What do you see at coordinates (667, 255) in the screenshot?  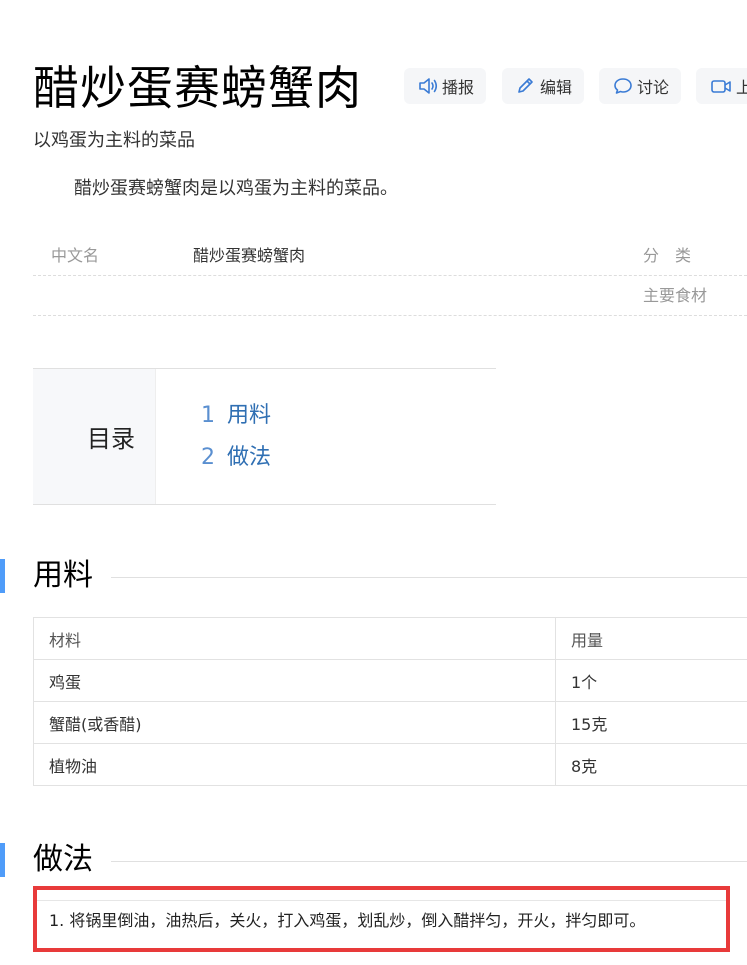 I see `info-label-right: 分 类` at bounding box center [667, 255].